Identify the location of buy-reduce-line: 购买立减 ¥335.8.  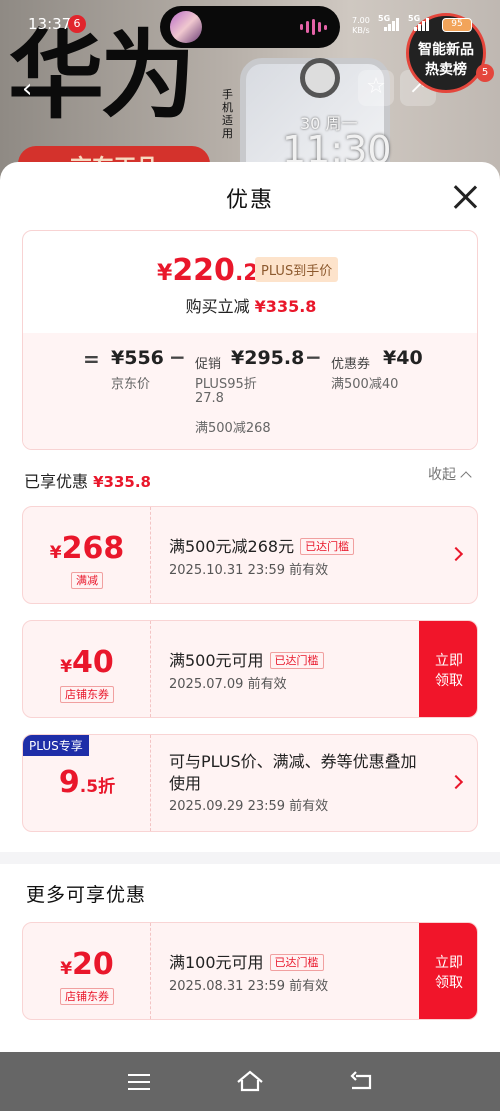
(251, 306).